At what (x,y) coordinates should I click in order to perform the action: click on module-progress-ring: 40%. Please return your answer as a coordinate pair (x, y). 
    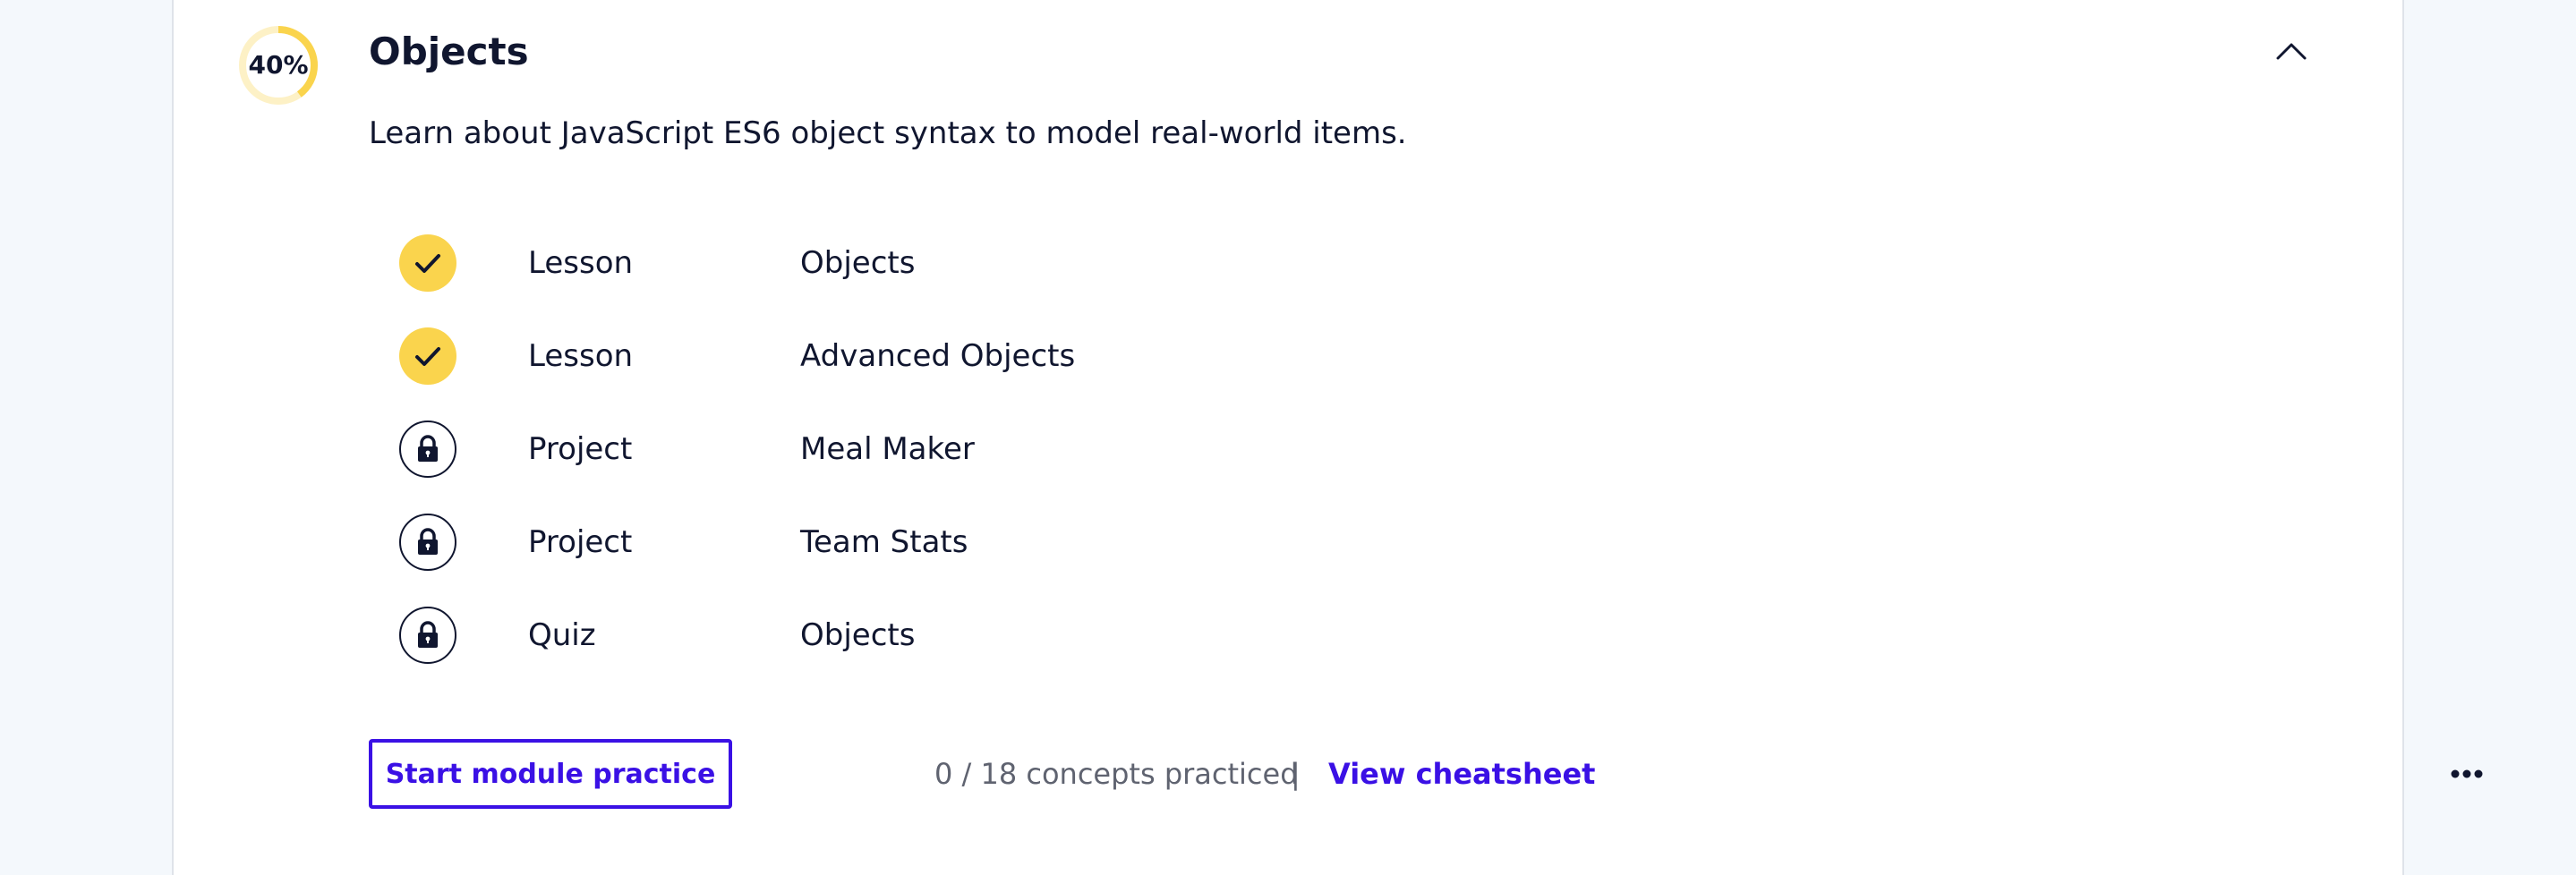
    Looking at the image, I should click on (278, 65).